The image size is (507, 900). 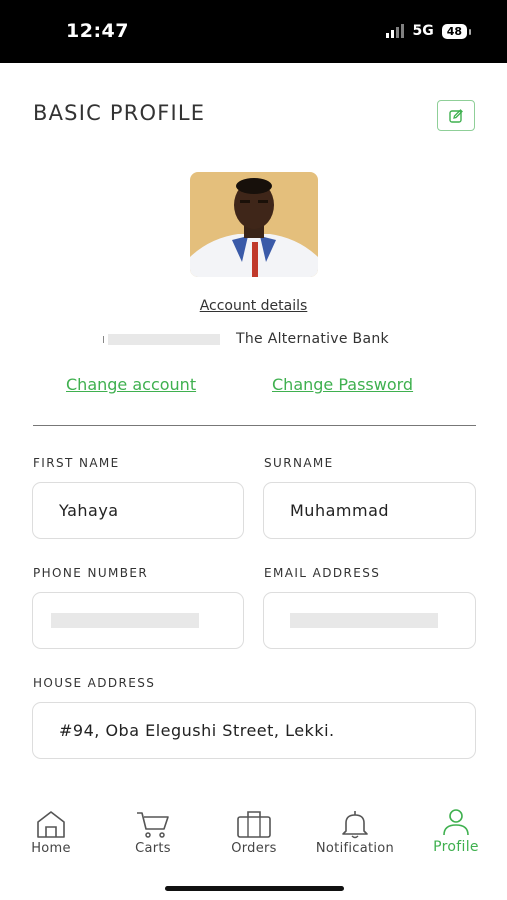 I want to click on edit-profile-button, so click(x=456, y=115).